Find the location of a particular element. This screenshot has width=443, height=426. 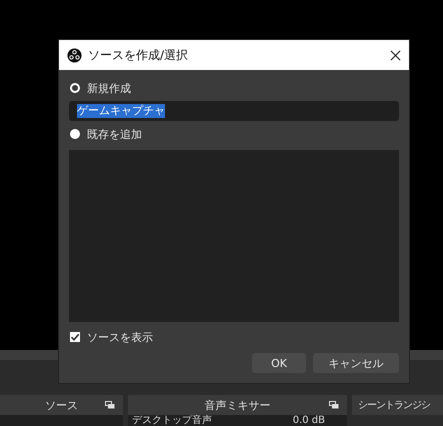

option-label: 既存を追加 is located at coordinates (114, 134).